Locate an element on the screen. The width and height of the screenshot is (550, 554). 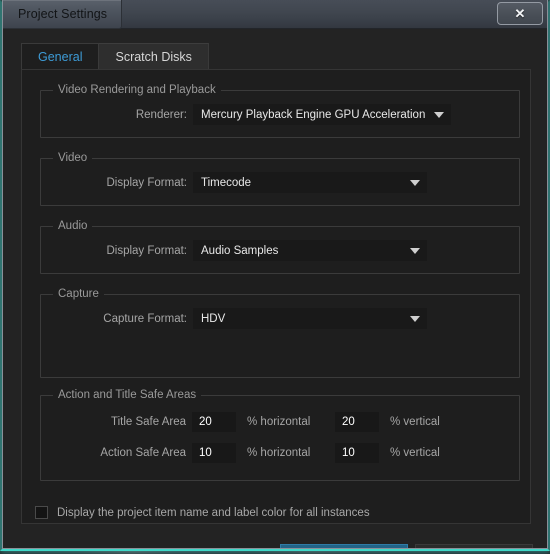
title-safe-area-label: Title Safe Area is located at coordinates (148, 422).